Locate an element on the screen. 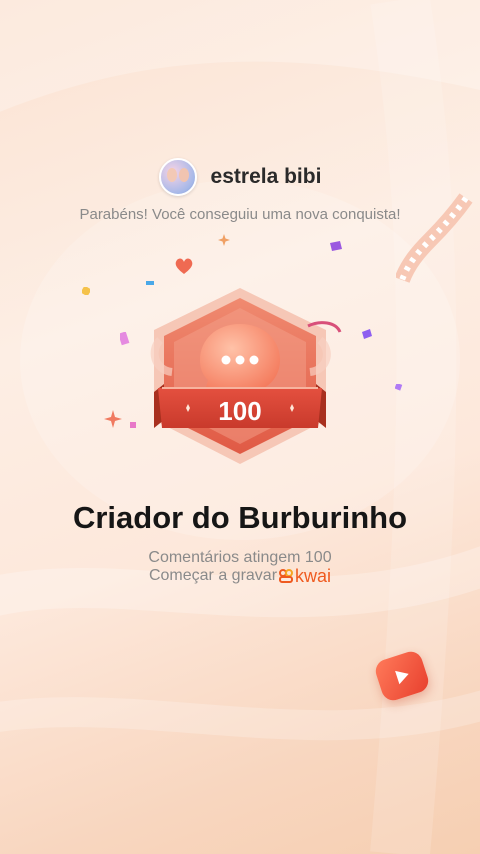 Image resolution: width=480 pixels, height=854 pixels. play-icon is located at coordinates (402, 676).